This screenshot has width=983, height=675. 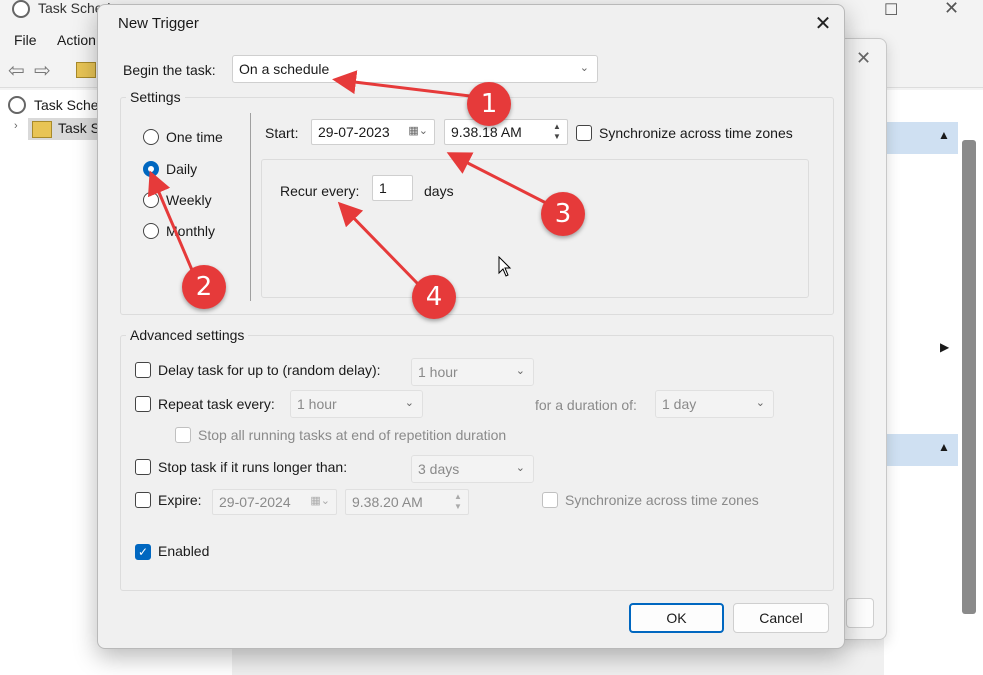 What do you see at coordinates (563, 214) in the screenshot?
I see `annotation-badge-3: 3` at bounding box center [563, 214].